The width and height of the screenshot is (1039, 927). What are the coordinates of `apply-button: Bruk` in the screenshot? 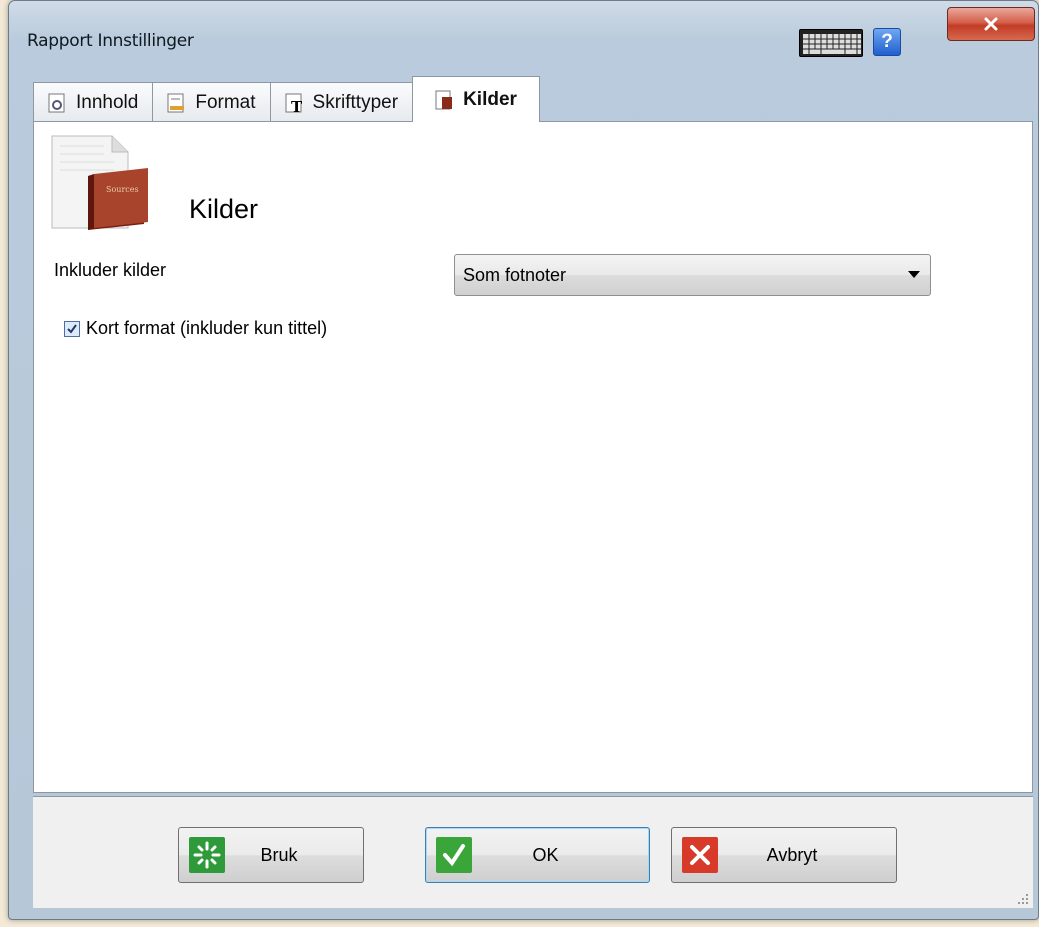 It's located at (271, 855).